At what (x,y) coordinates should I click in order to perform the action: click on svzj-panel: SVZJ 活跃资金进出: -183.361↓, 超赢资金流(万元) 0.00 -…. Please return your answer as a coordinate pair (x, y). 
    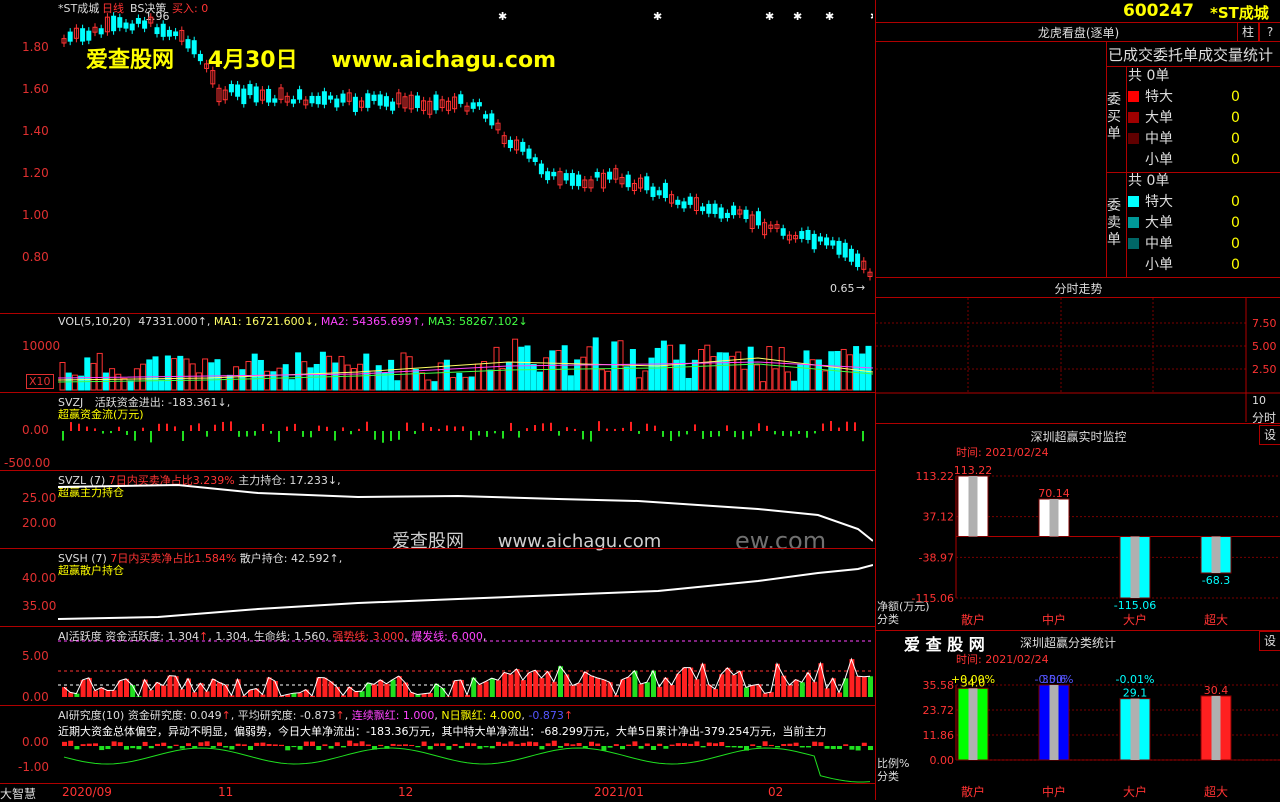
    Looking at the image, I should click on (437, 431).